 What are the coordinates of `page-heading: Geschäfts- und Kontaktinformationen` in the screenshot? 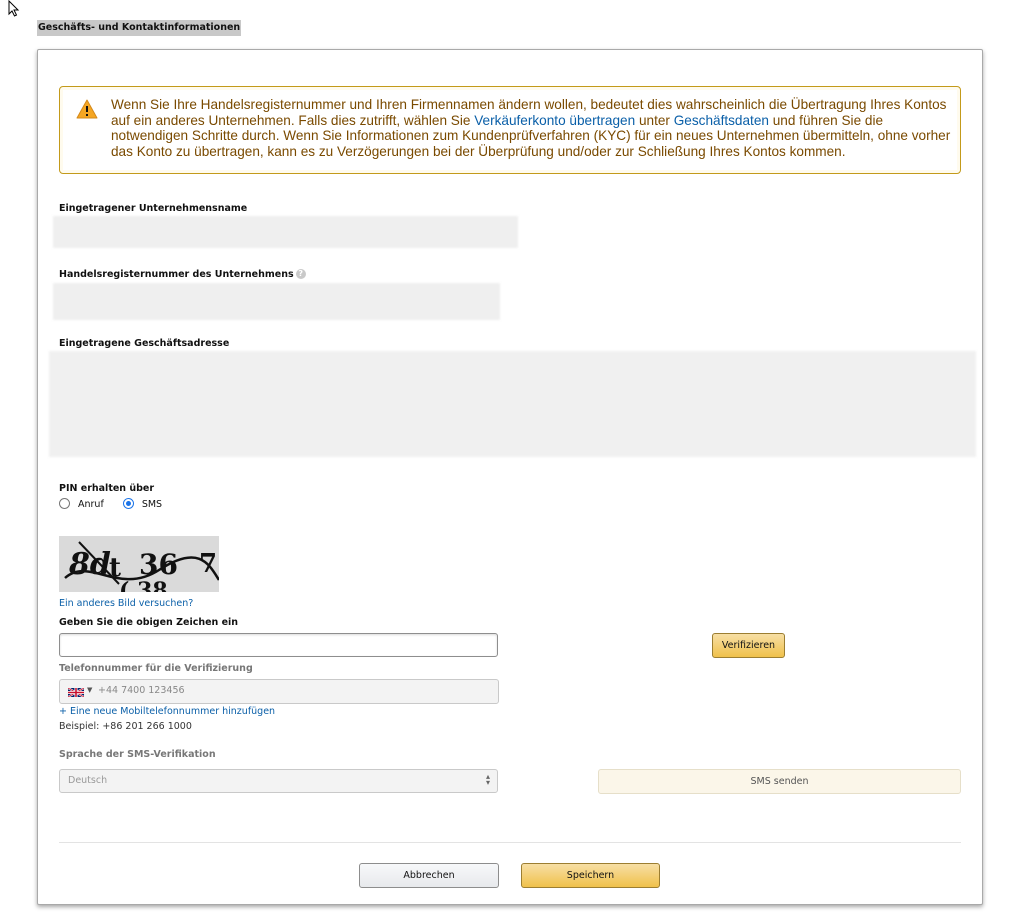 It's located at (139, 28).